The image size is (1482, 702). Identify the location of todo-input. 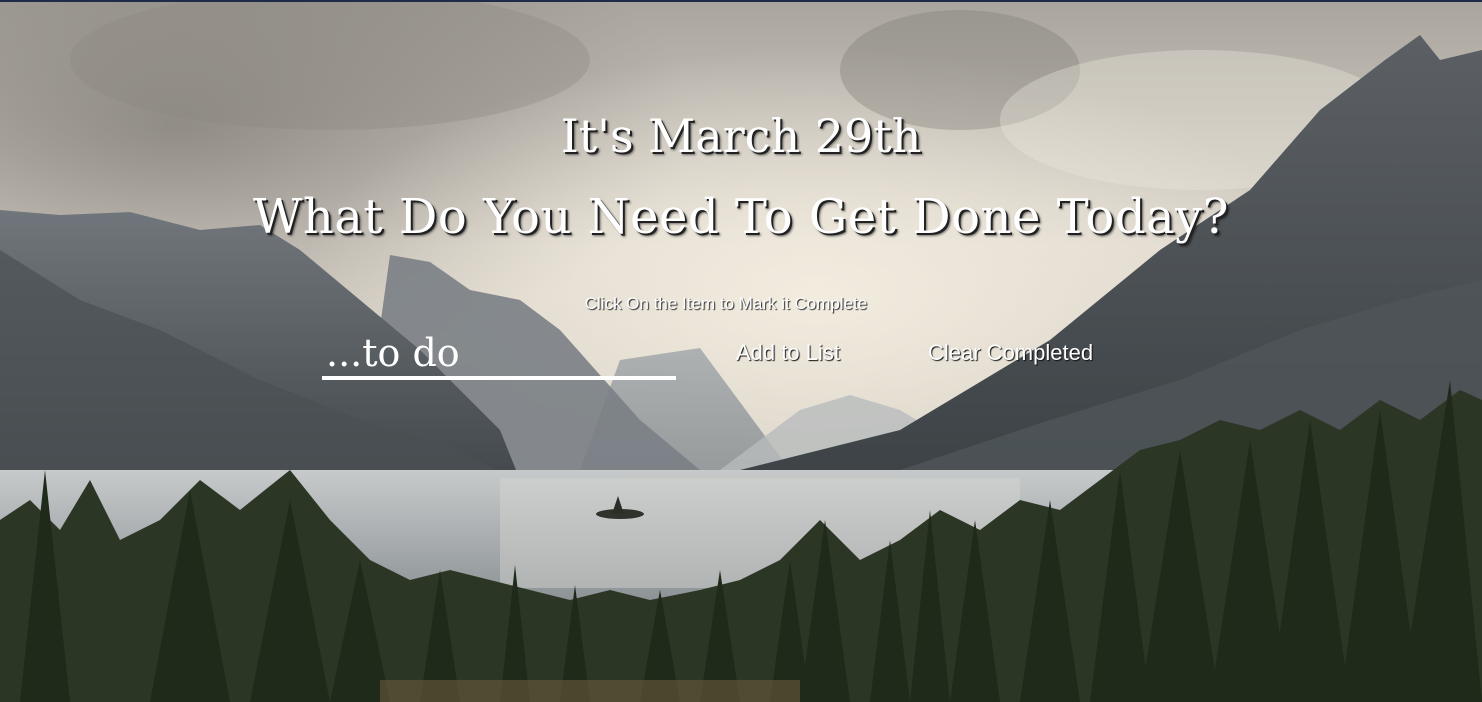
(499, 355).